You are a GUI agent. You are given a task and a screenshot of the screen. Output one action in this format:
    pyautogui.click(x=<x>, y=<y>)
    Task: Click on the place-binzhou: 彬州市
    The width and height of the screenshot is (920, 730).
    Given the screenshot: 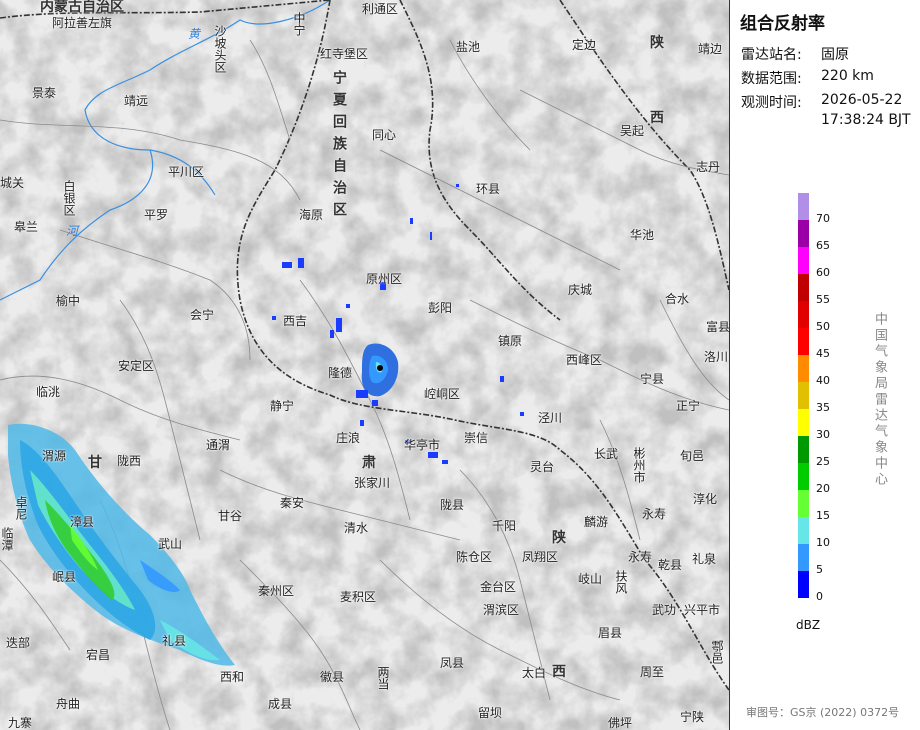 What is the action you would take?
    pyautogui.click(x=639, y=465)
    